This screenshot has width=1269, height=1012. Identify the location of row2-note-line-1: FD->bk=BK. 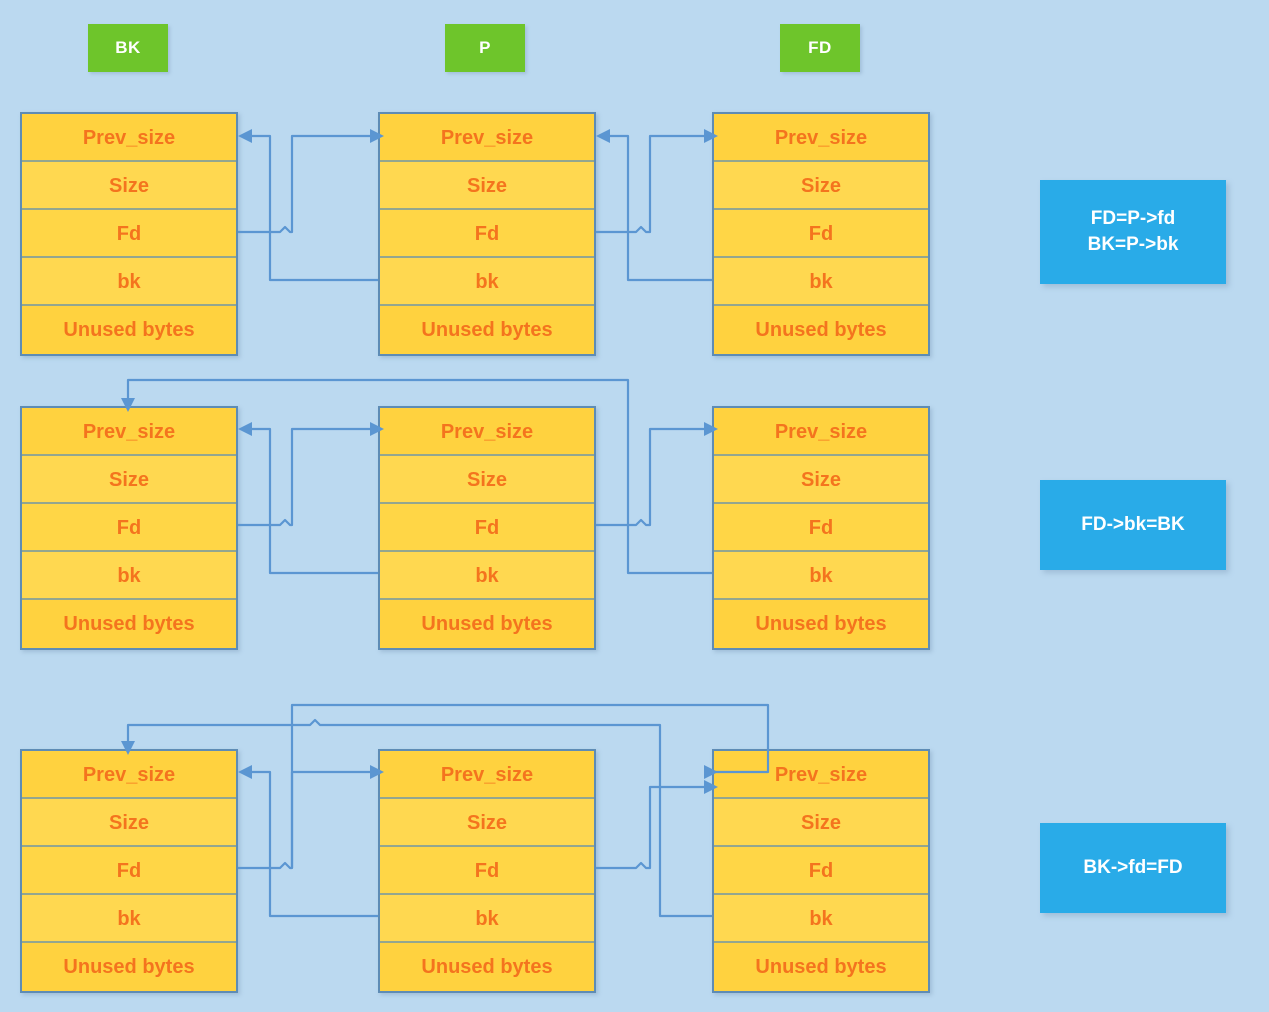
(1133, 525).